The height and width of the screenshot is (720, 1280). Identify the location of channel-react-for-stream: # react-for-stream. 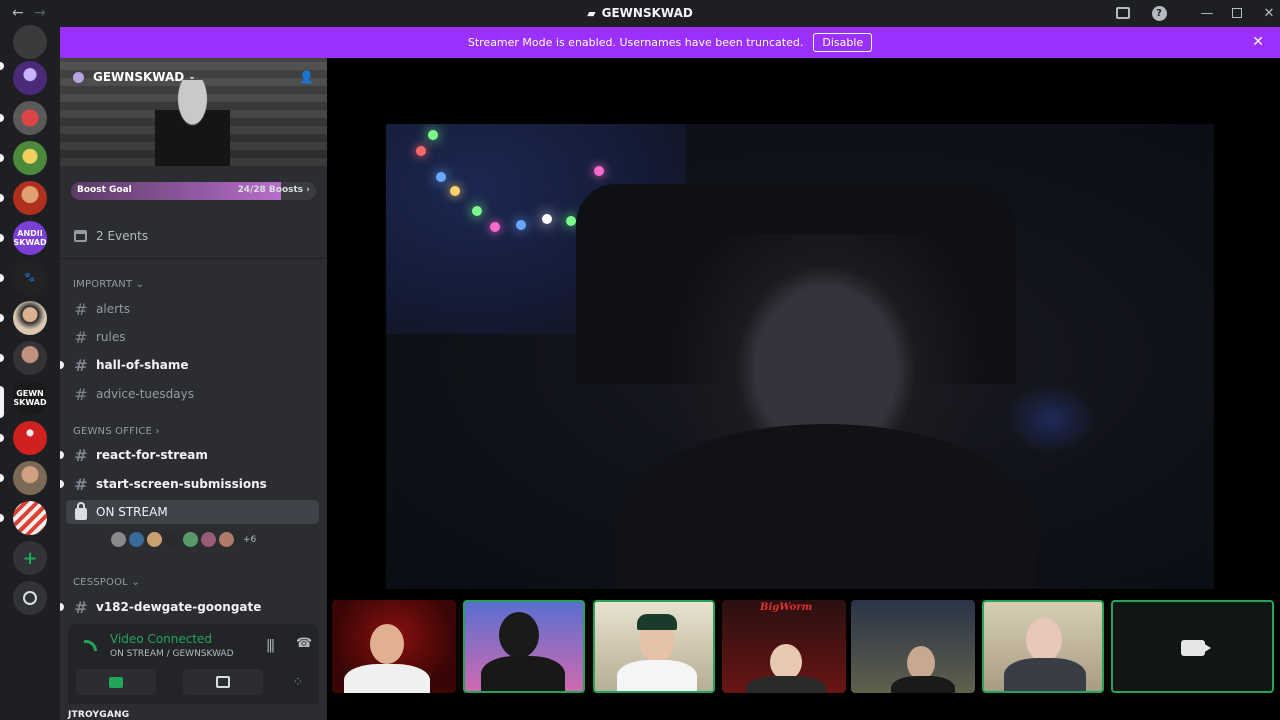
(192, 455).